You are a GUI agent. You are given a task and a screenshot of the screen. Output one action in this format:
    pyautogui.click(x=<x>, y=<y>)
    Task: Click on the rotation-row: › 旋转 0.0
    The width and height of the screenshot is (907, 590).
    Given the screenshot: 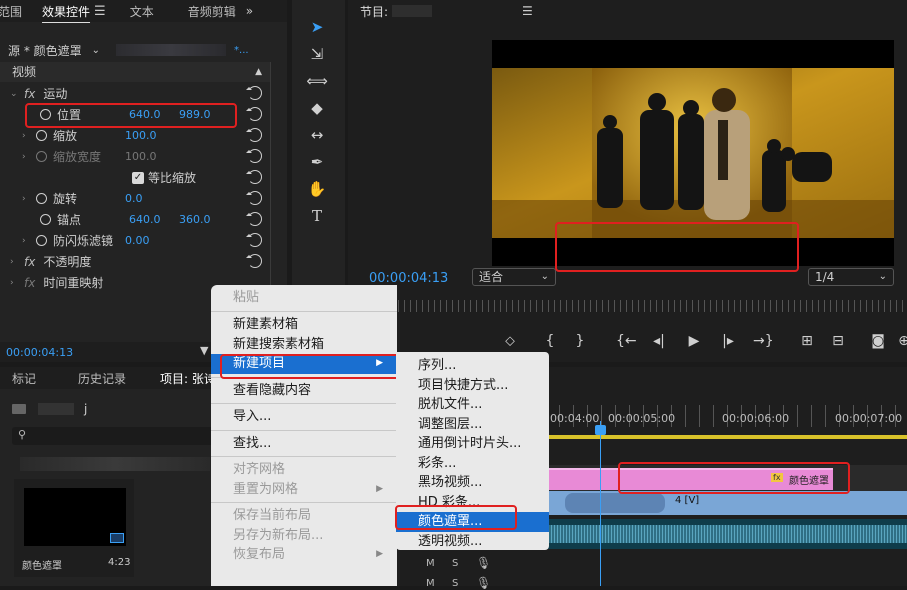 What is the action you would take?
    pyautogui.click(x=135, y=198)
    